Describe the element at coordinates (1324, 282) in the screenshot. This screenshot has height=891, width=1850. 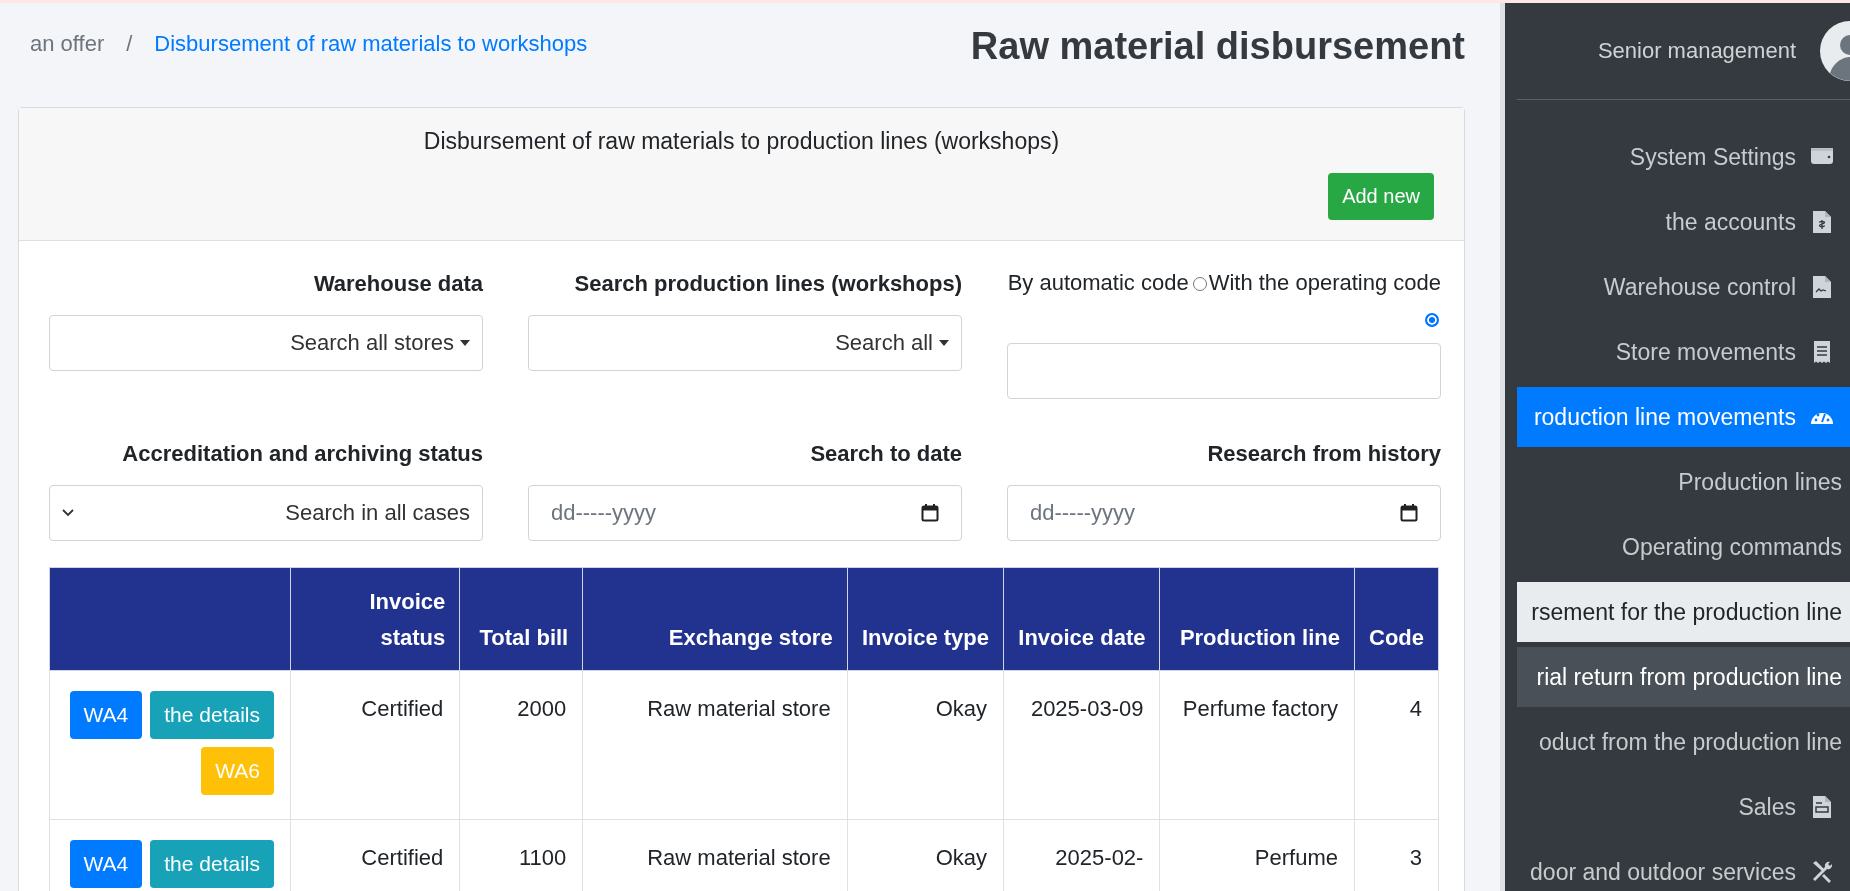
I see `radio-label: With the operating code` at that location.